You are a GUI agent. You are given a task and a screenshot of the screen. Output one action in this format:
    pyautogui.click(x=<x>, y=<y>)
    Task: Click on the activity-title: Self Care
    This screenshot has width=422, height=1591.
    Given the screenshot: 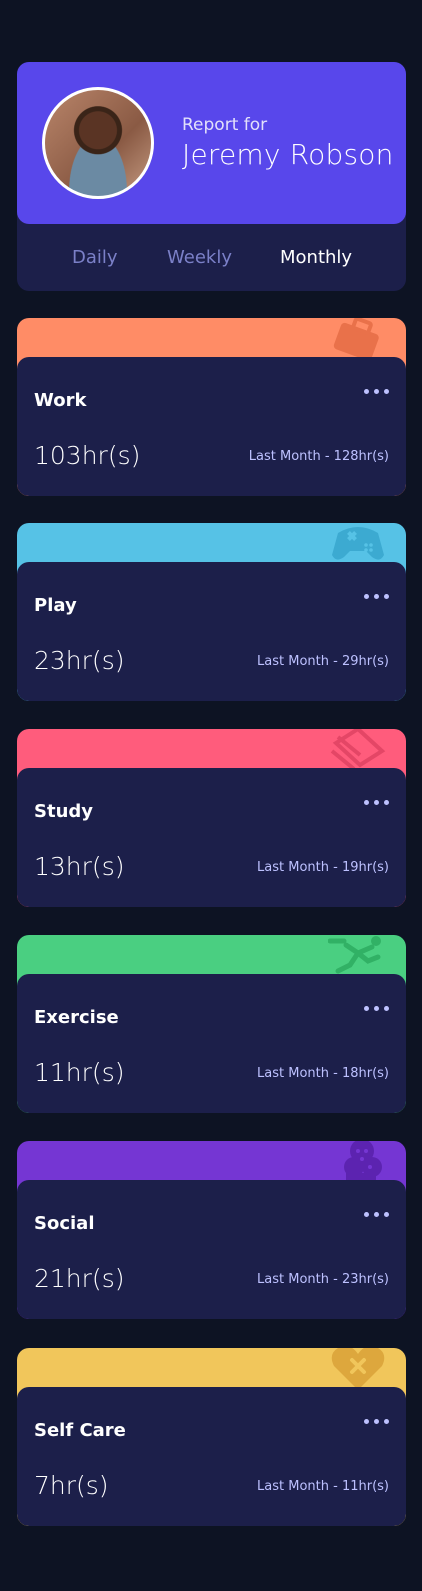 What is the action you would take?
    pyautogui.click(x=80, y=1430)
    